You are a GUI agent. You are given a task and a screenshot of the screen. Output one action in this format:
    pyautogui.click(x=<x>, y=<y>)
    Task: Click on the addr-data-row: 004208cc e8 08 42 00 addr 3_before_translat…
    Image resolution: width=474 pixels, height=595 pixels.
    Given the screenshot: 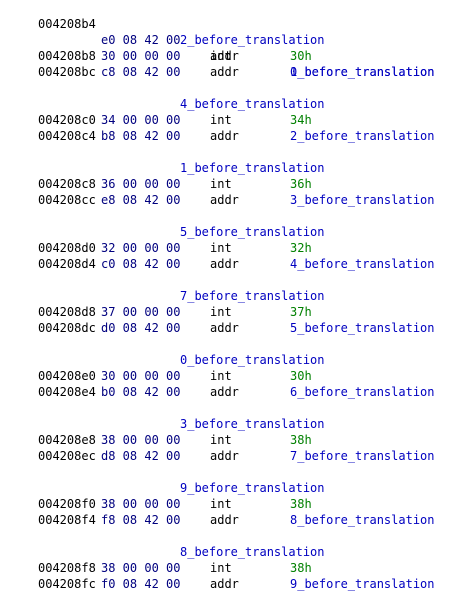 What is the action you would take?
    pyautogui.click(x=237, y=200)
    